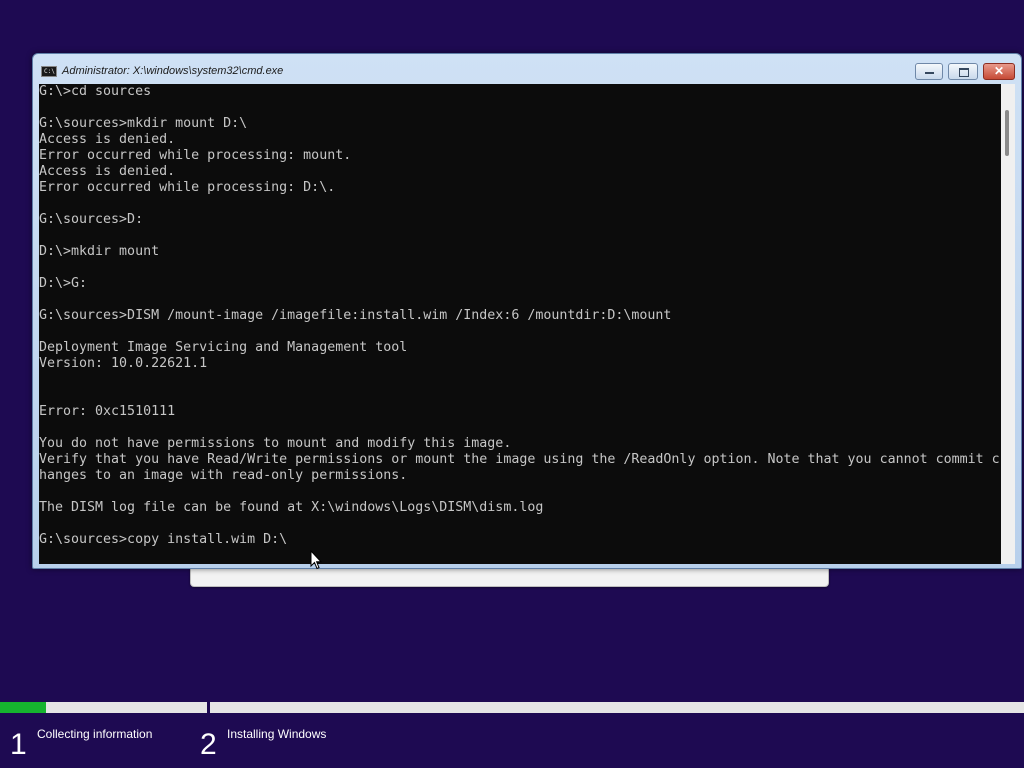  Describe the element at coordinates (1007, 133) in the screenshot. I see `scrollbar-thumb` at that location.